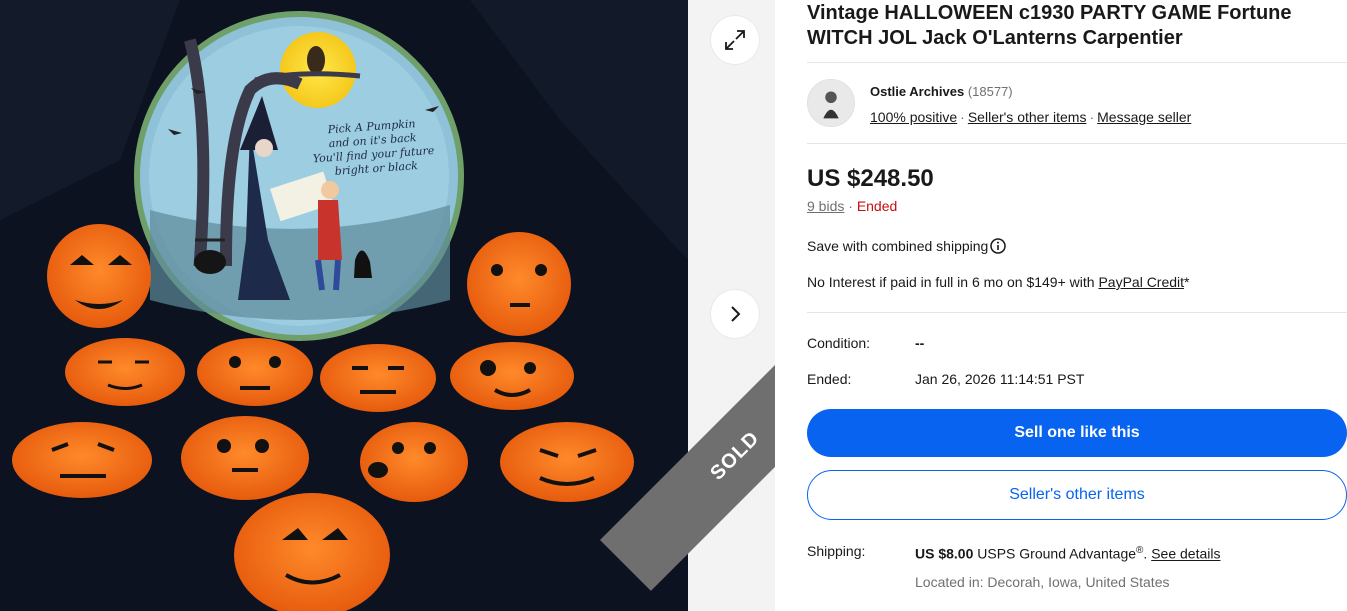 This screenshot has width=1347, height=611. I want to click on condition-value: --, so click(920, 343).